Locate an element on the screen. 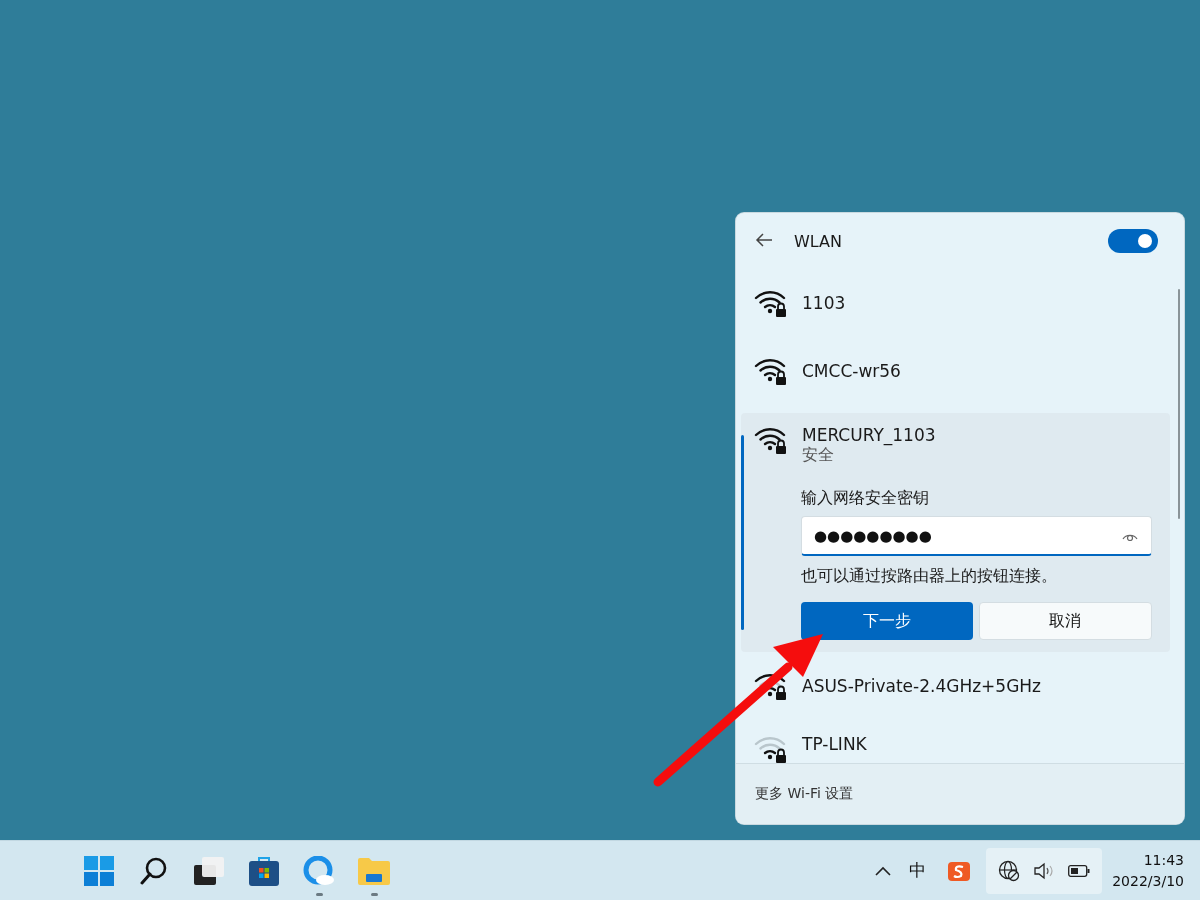  cancel-button: 取消 is located at coordinates (1065, 621).